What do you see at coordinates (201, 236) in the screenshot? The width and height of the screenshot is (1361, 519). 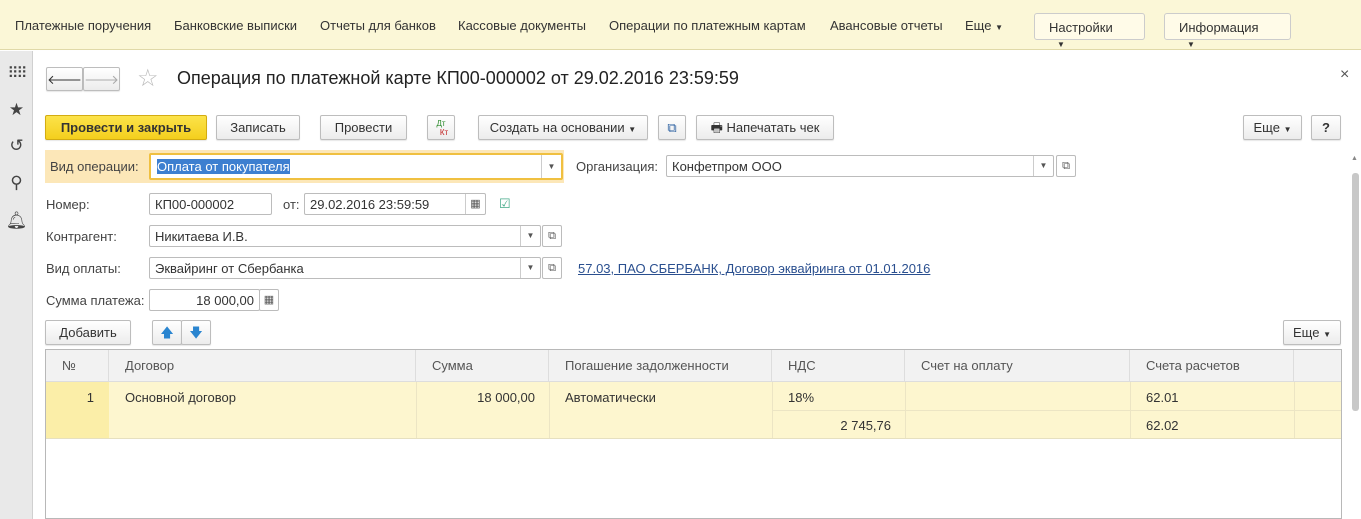 I see `counterparty-value: Никитаева И.В.` at bounding box center [201, 236].